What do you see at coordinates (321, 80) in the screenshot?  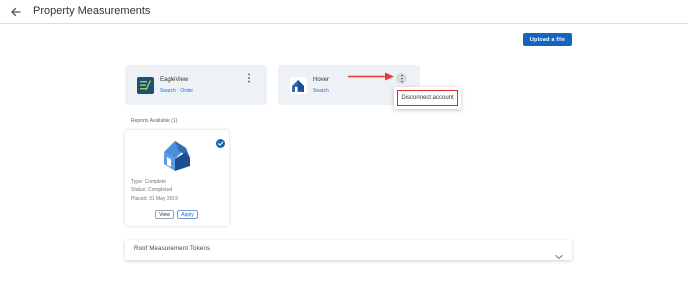 I see `provider-name-hover: Hover` at bounding box center [321, 80].